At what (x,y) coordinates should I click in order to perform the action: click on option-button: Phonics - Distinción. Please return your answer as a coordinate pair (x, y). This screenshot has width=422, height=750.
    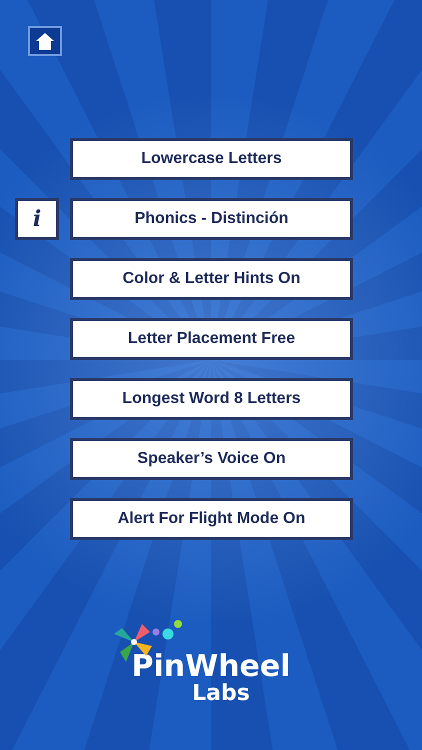
    Looking at the image, I should click on (211, 219).